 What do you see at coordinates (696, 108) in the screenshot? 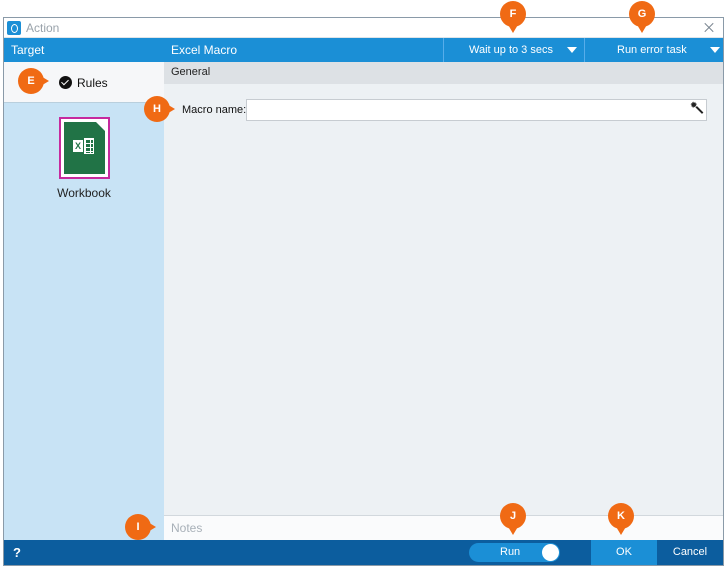
I see `magic-wand-icon` at bounding box center [696, 108].